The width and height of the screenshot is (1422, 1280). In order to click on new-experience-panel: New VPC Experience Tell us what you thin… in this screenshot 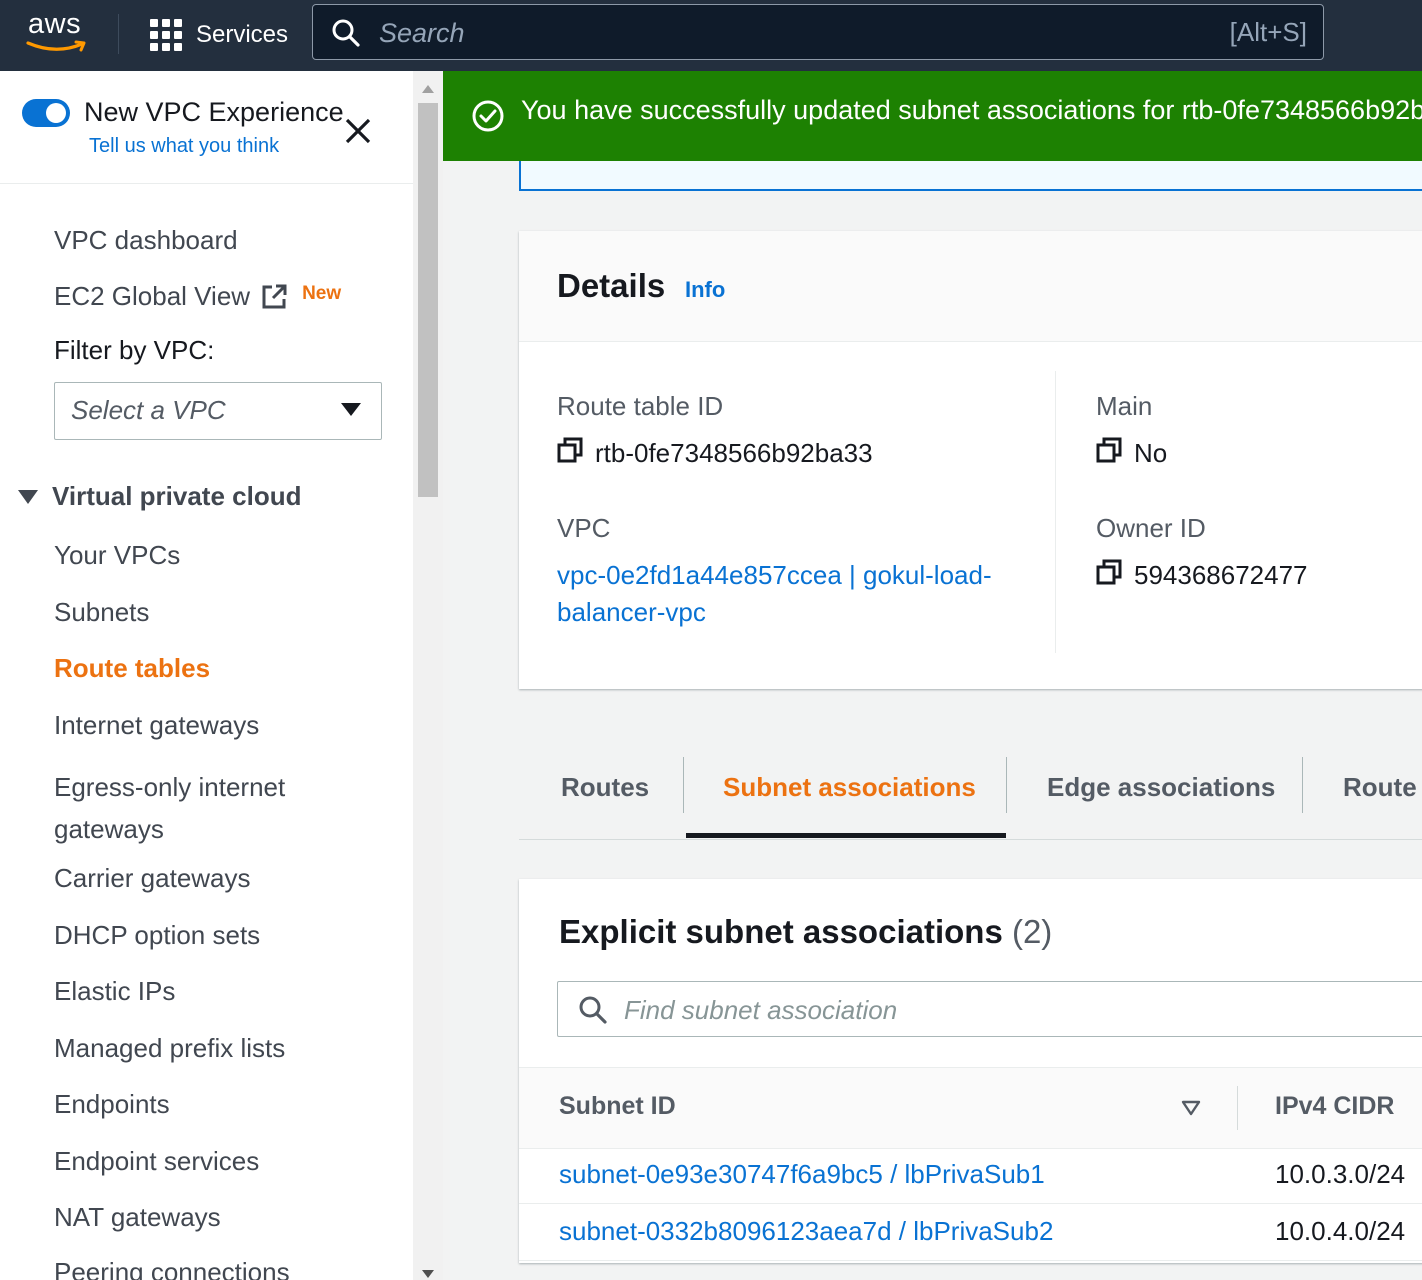, I will do `click(206, 127)`.